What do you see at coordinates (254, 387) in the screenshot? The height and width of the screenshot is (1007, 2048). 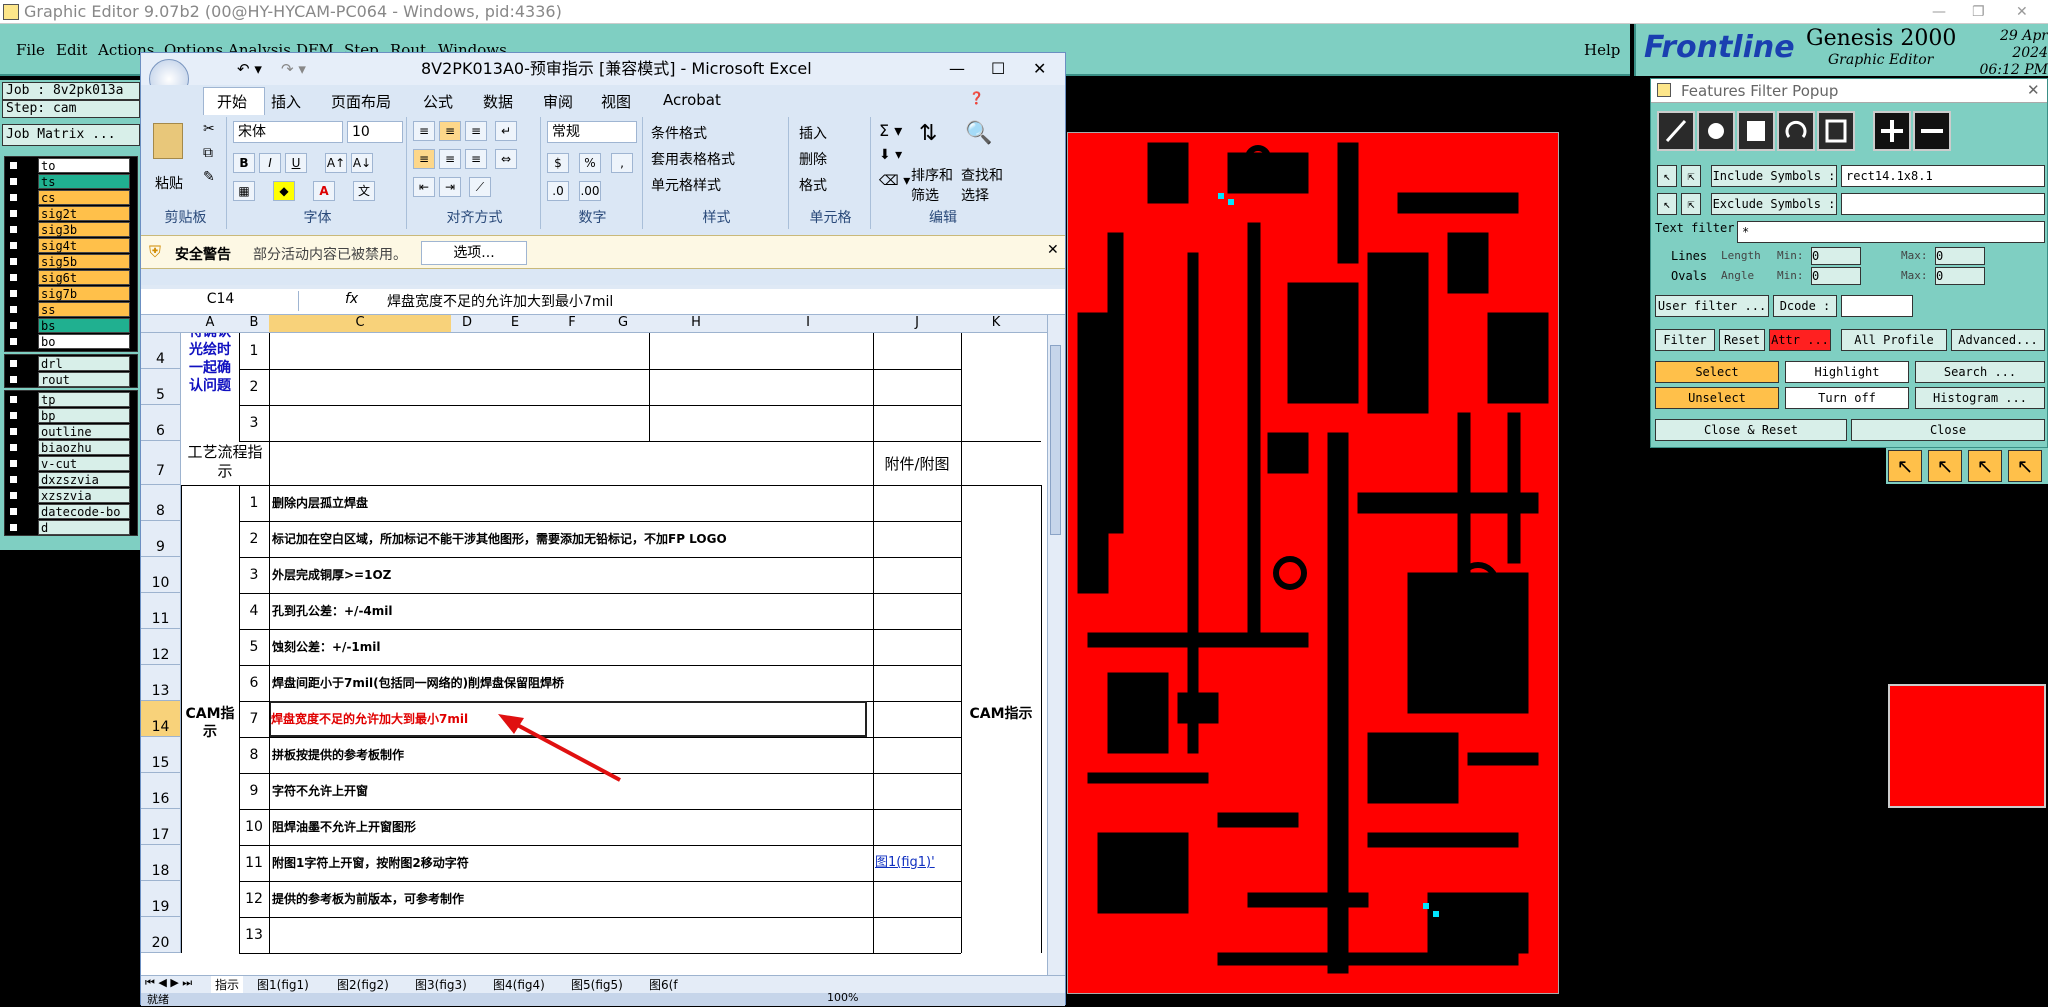 I see `row-number: 2` at bounding box center [254, 387].